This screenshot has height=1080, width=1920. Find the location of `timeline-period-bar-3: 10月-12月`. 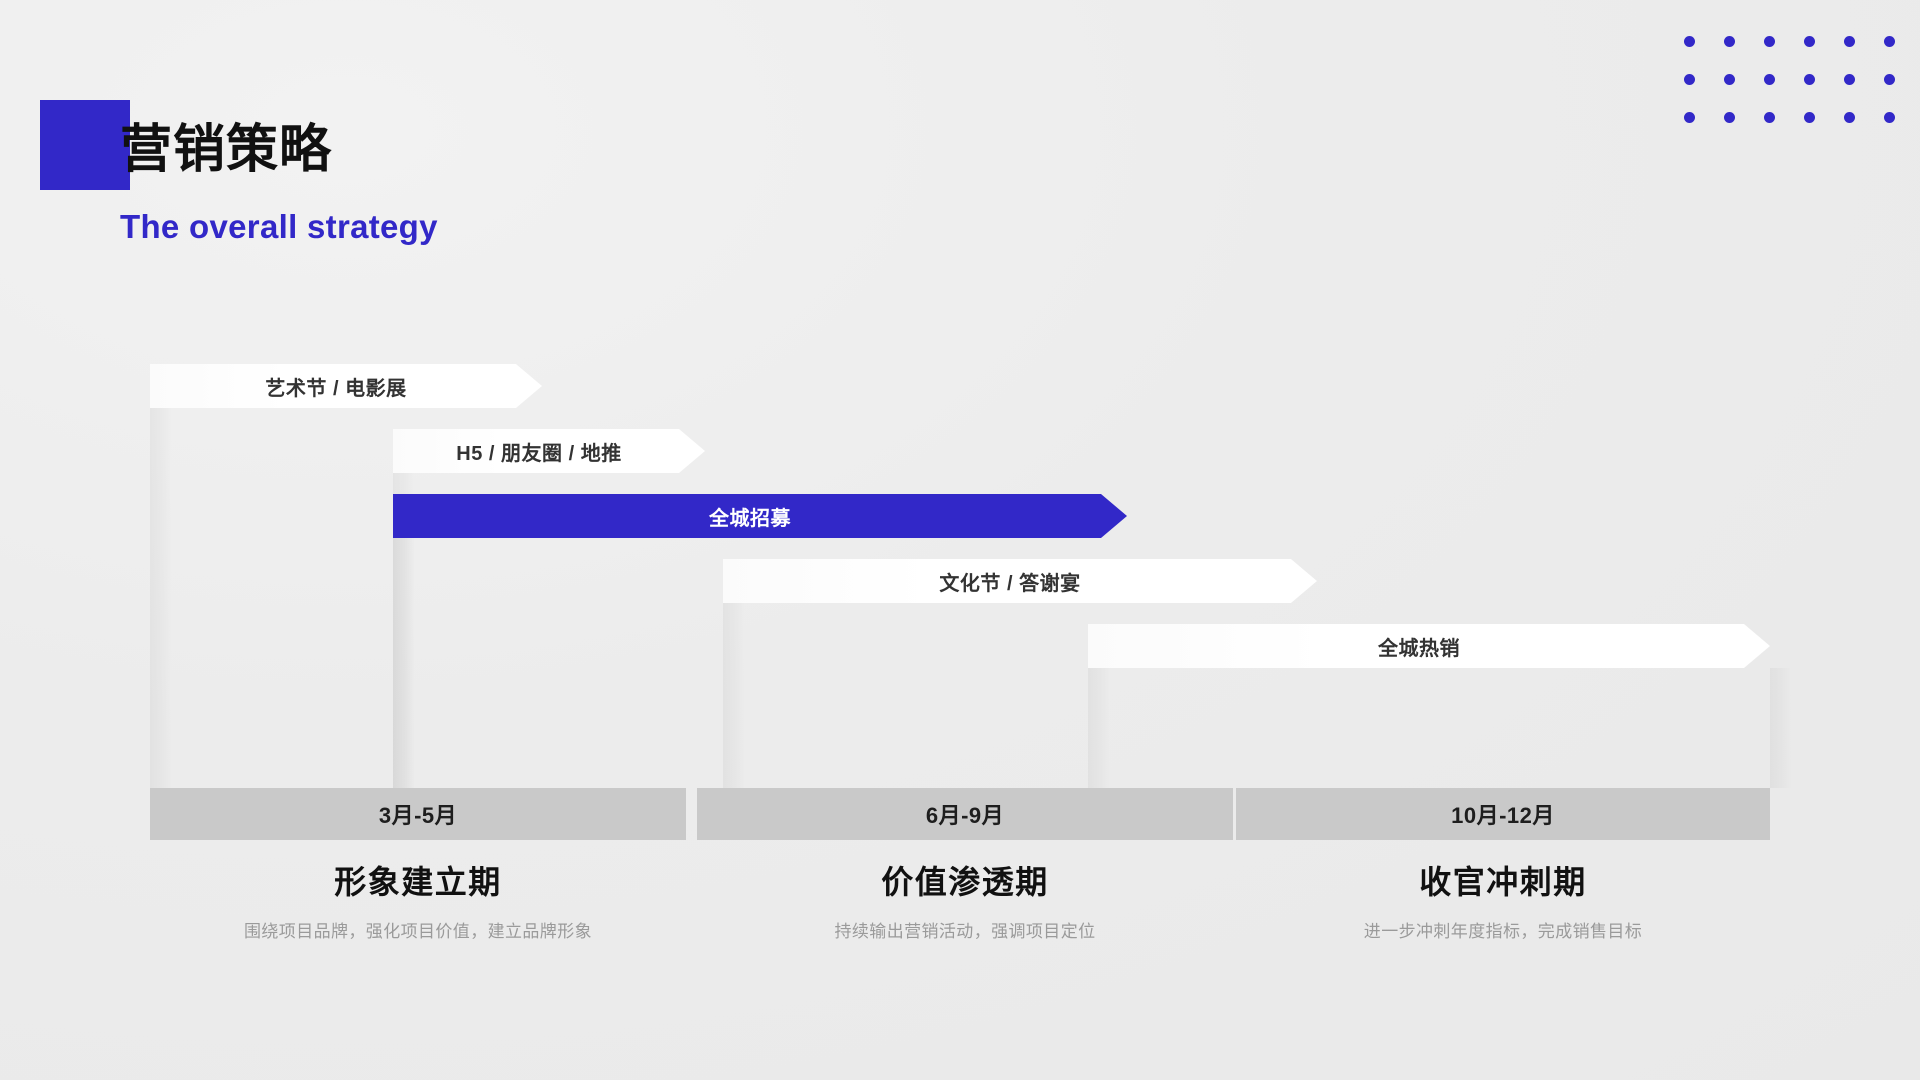

timeline-period-bar-3: 10月-12月 is located at coordinates (1503, 814).